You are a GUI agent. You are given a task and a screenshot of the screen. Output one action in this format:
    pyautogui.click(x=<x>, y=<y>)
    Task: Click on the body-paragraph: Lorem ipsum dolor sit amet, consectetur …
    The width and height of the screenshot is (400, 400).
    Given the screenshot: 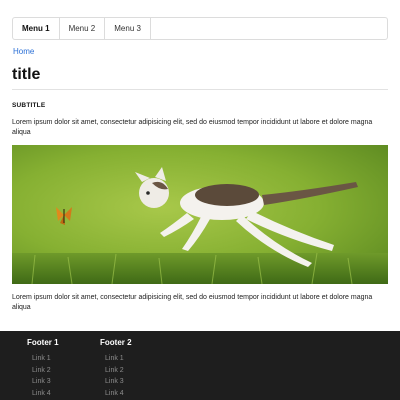 What is the action you would take?
    pyautogui.click(x=192, y=302)
    